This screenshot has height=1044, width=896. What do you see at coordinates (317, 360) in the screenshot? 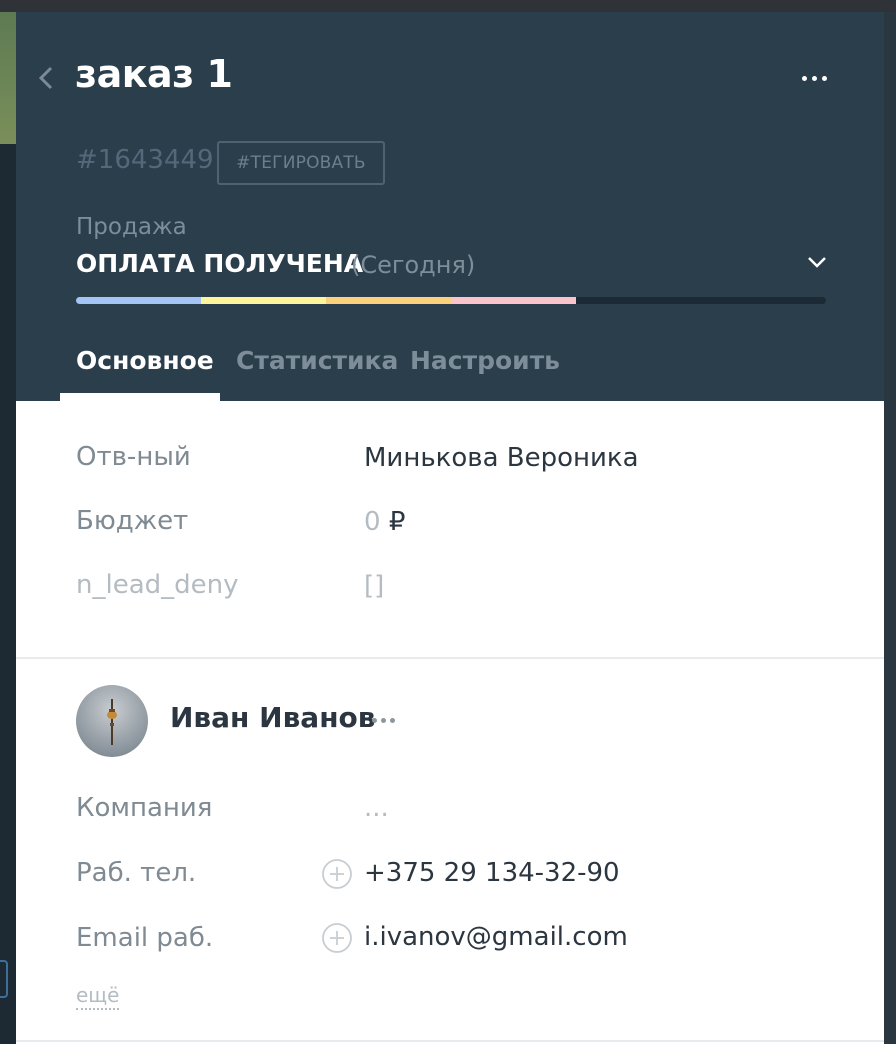
I see `tab-statistics: Статистика` at bounding box center [317, 360].